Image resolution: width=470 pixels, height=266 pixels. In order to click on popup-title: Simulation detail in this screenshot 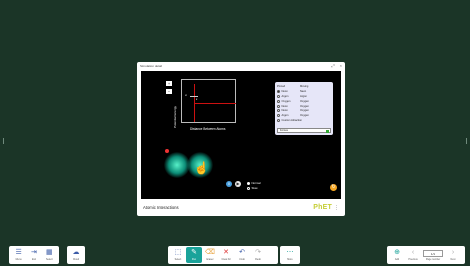, I will do `click(151, 66)`.